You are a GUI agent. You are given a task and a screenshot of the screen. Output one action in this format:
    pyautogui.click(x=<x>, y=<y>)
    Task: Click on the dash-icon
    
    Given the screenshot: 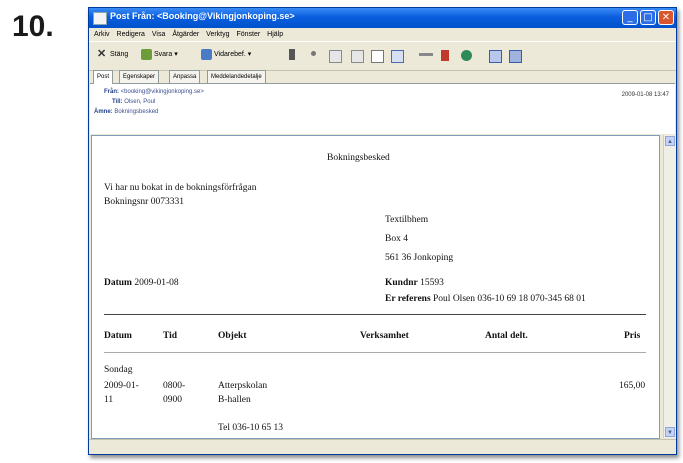 What is the action you would take?
    pyautogui.click(x=426, y=54)
    